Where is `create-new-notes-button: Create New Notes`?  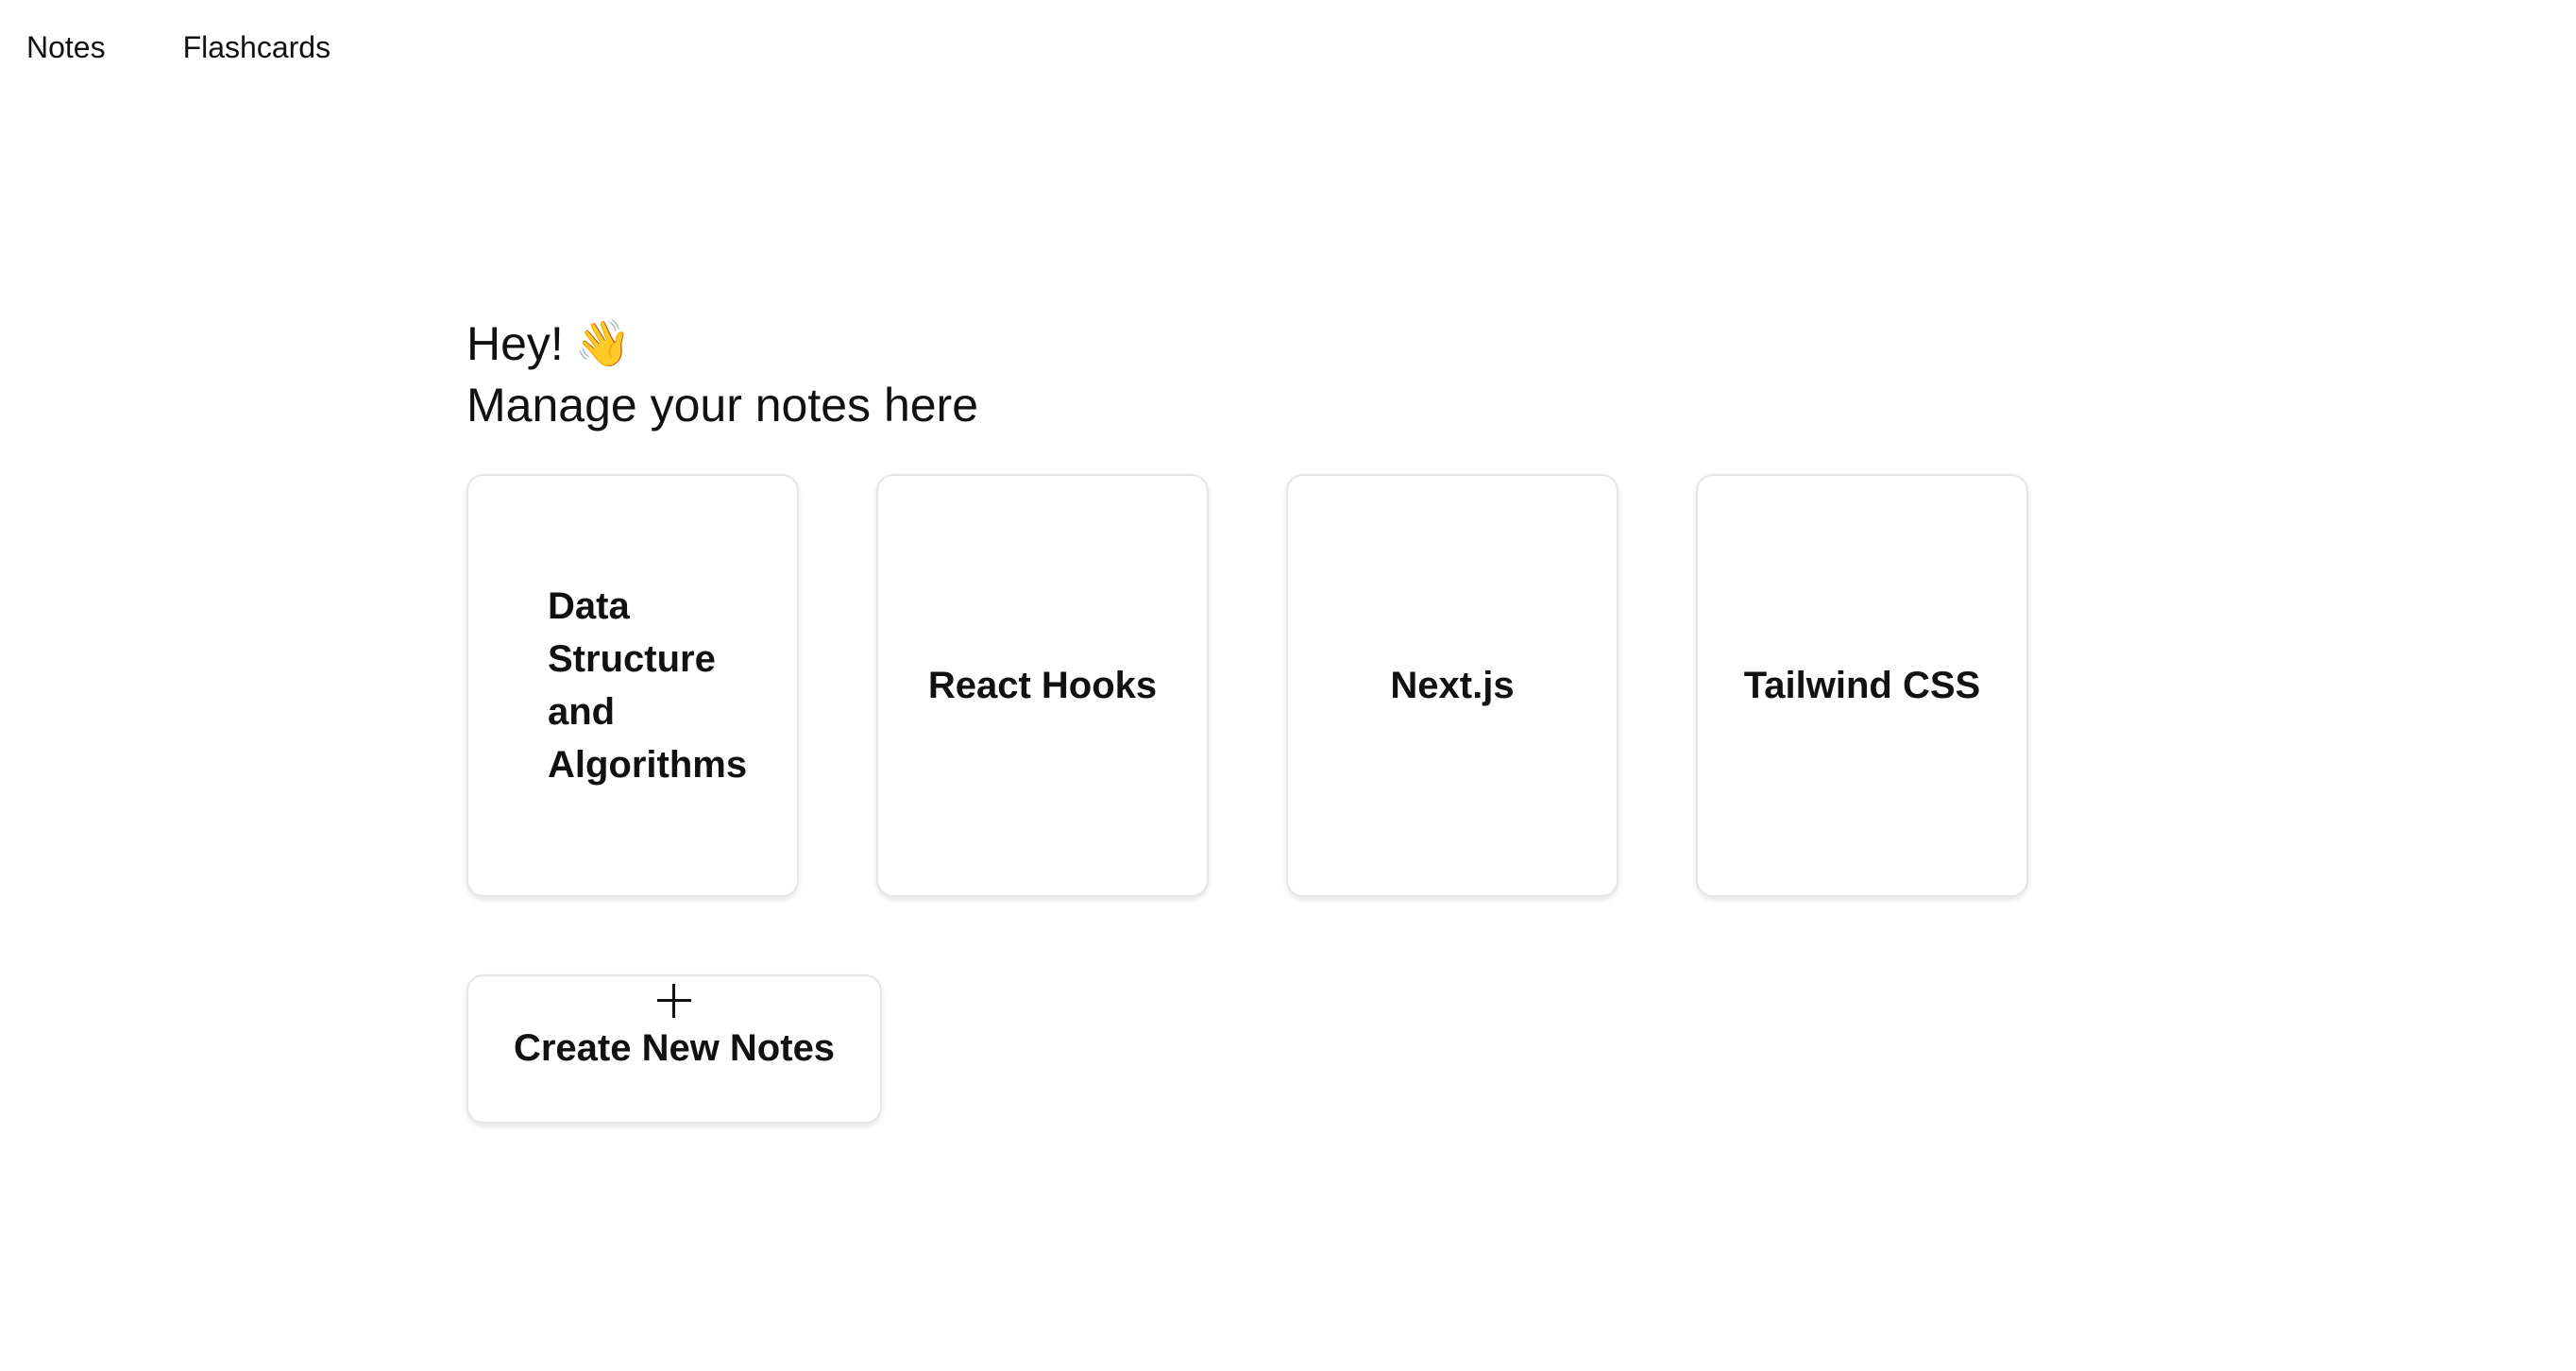 create-new-notes-button: Create New Notes is located at coordinates (674, 1049).